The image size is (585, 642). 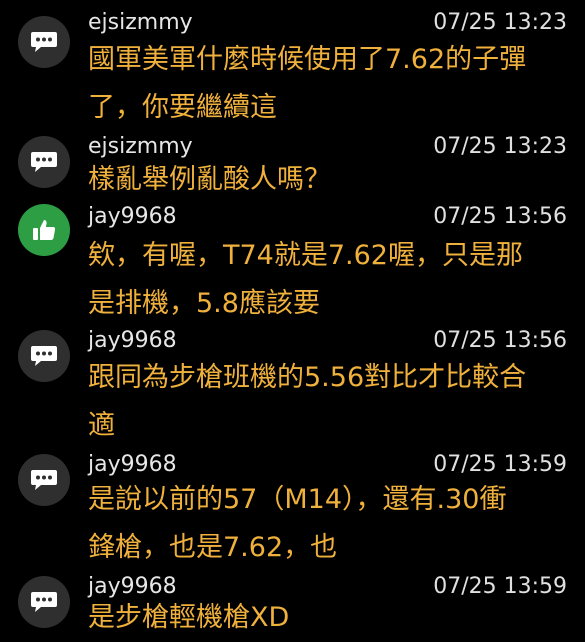 I want to click on comment-text: 跟同為步槍班機的5.56對比才比較合 適, so click(x=307, y=401).